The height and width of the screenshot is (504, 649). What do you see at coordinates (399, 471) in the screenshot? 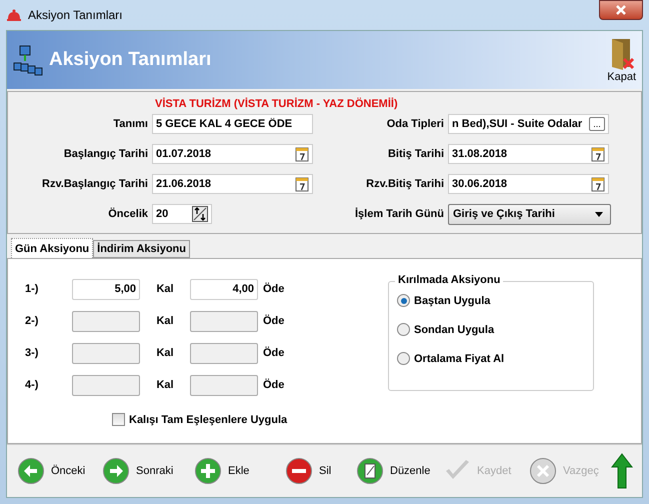
I see `toolbar-button: Düzenle` at bounding box center [399, 471].